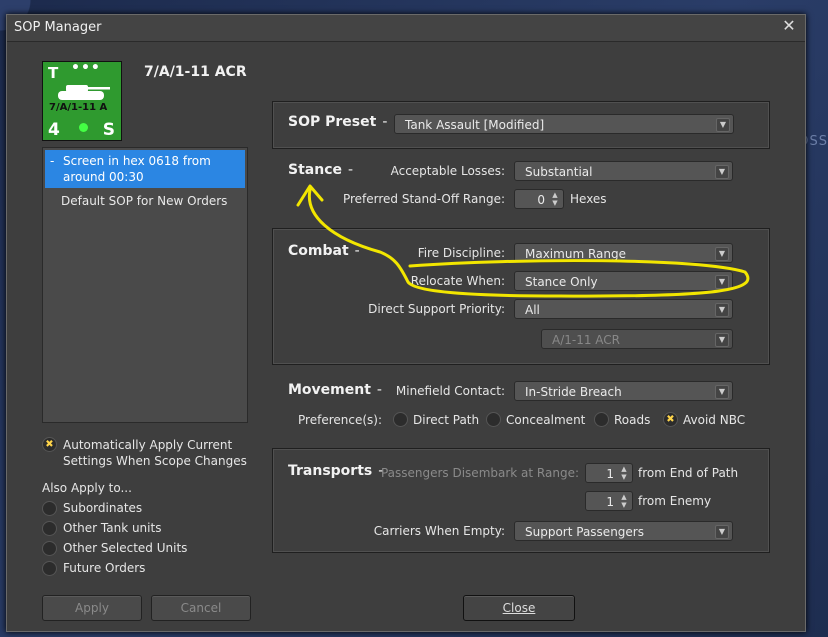  Describe the element at coordinates (330, 471) in the screenshot. I see `transports-heading-text: Transports` at that location.